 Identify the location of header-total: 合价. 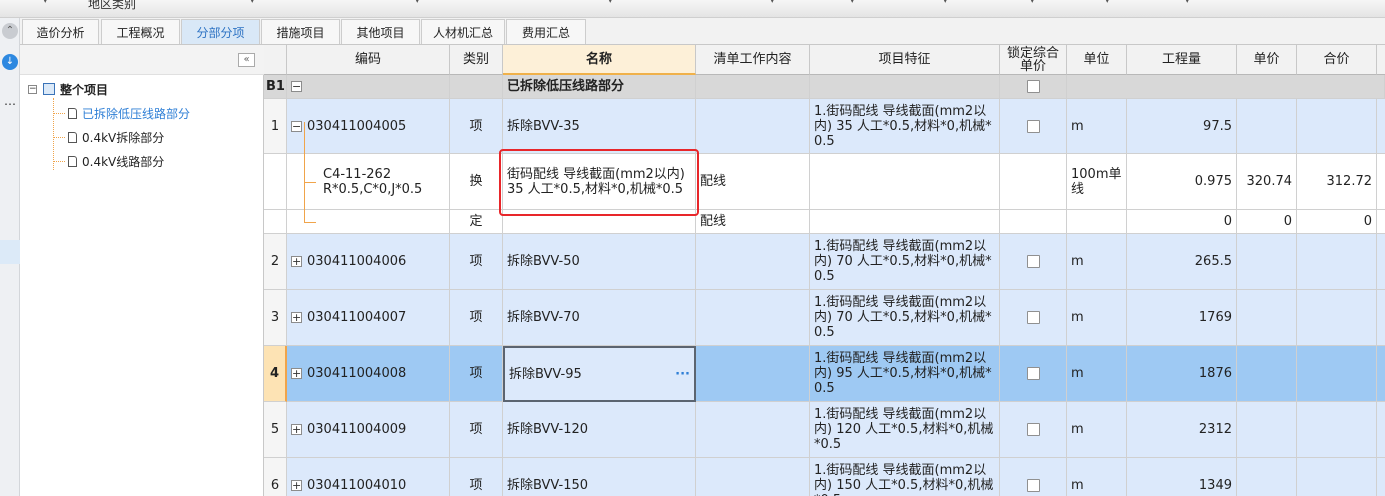
(1337, 60).